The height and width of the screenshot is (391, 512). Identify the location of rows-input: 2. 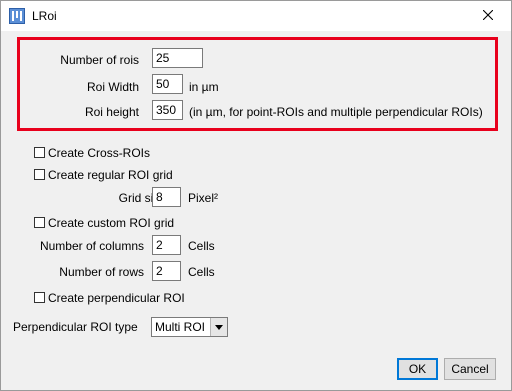
(166, 271).